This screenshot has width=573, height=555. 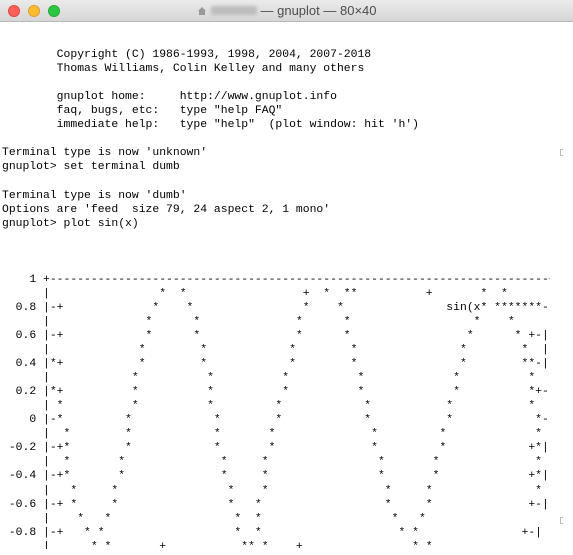 I want to click on terminal-line: Terminal type is now 'unknown', so click(x=105, y=153).